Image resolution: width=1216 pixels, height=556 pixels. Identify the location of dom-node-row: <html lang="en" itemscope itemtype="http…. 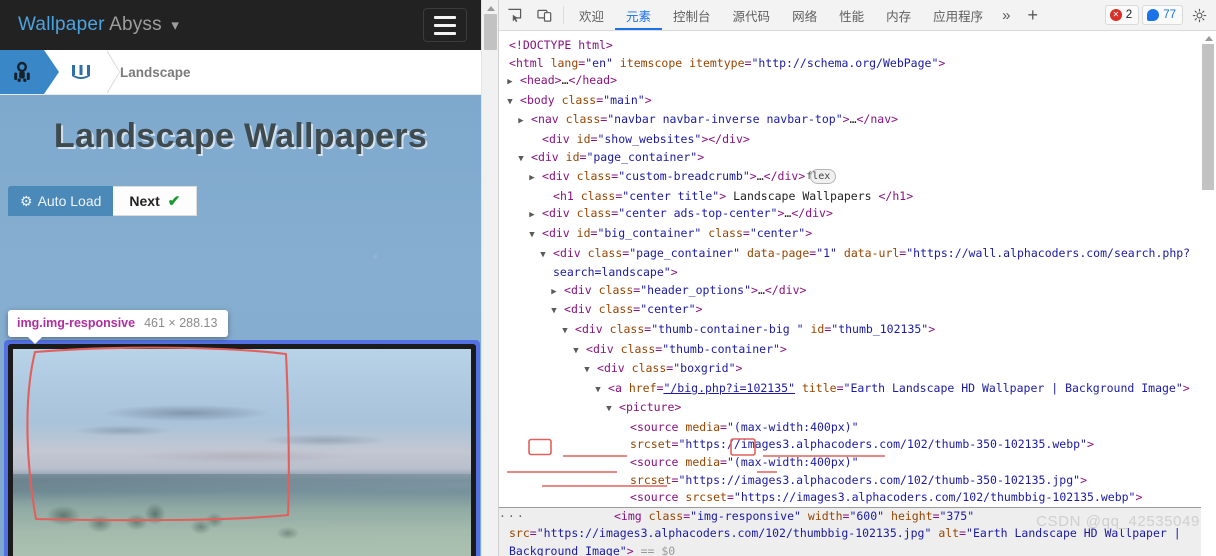
(857, 64).